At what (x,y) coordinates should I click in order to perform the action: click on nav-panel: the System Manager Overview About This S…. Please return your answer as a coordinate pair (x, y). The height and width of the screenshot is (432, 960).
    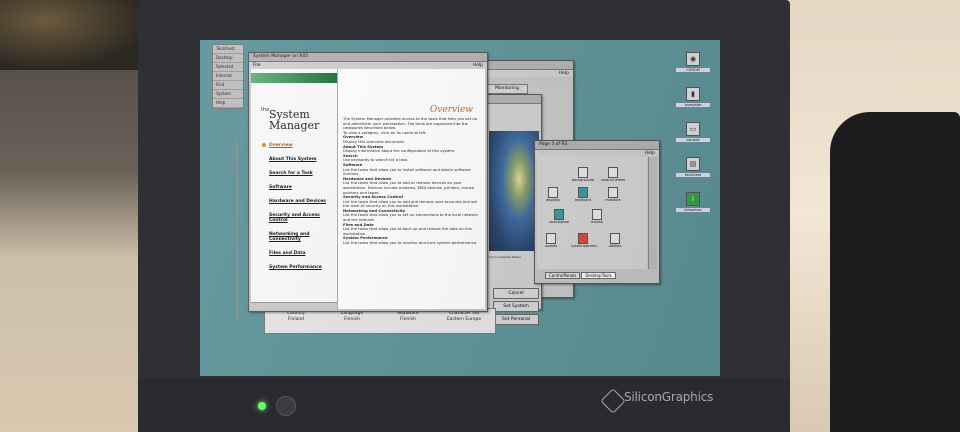
    Looking at the image, I should click on (294, 189).